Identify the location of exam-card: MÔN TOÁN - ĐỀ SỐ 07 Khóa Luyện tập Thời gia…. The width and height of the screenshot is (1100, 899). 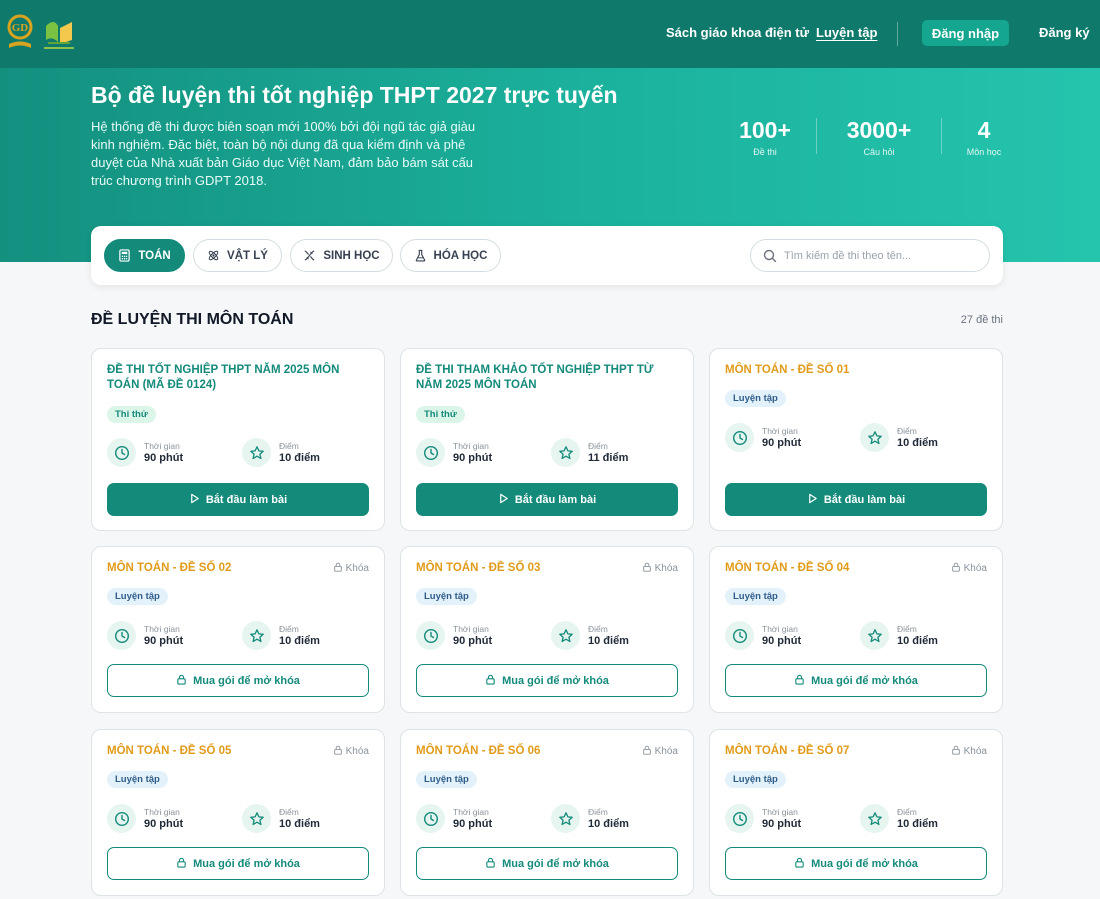
(856, 812).